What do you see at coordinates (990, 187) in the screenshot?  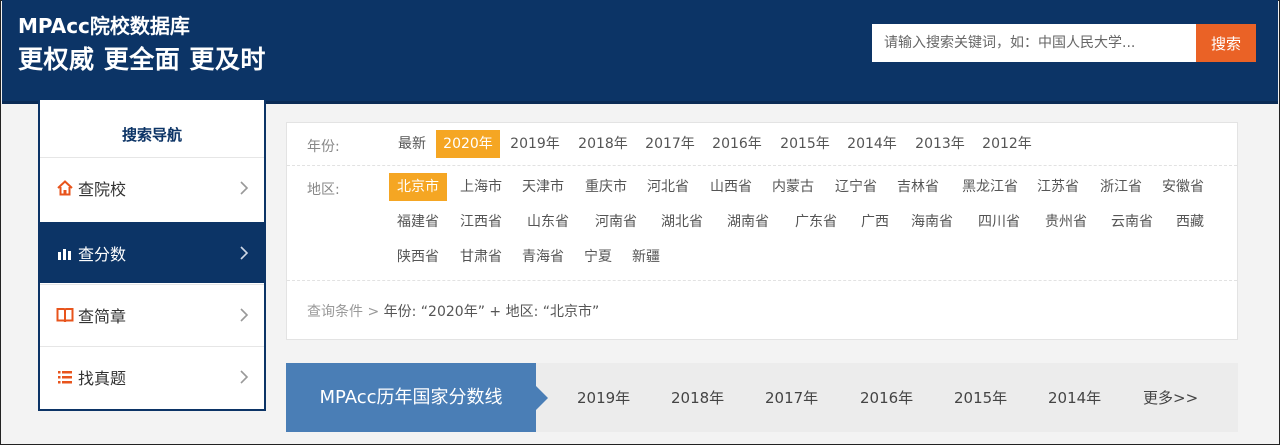 I see `region-option: 黑龙江省` at bounding box center [990, 187].